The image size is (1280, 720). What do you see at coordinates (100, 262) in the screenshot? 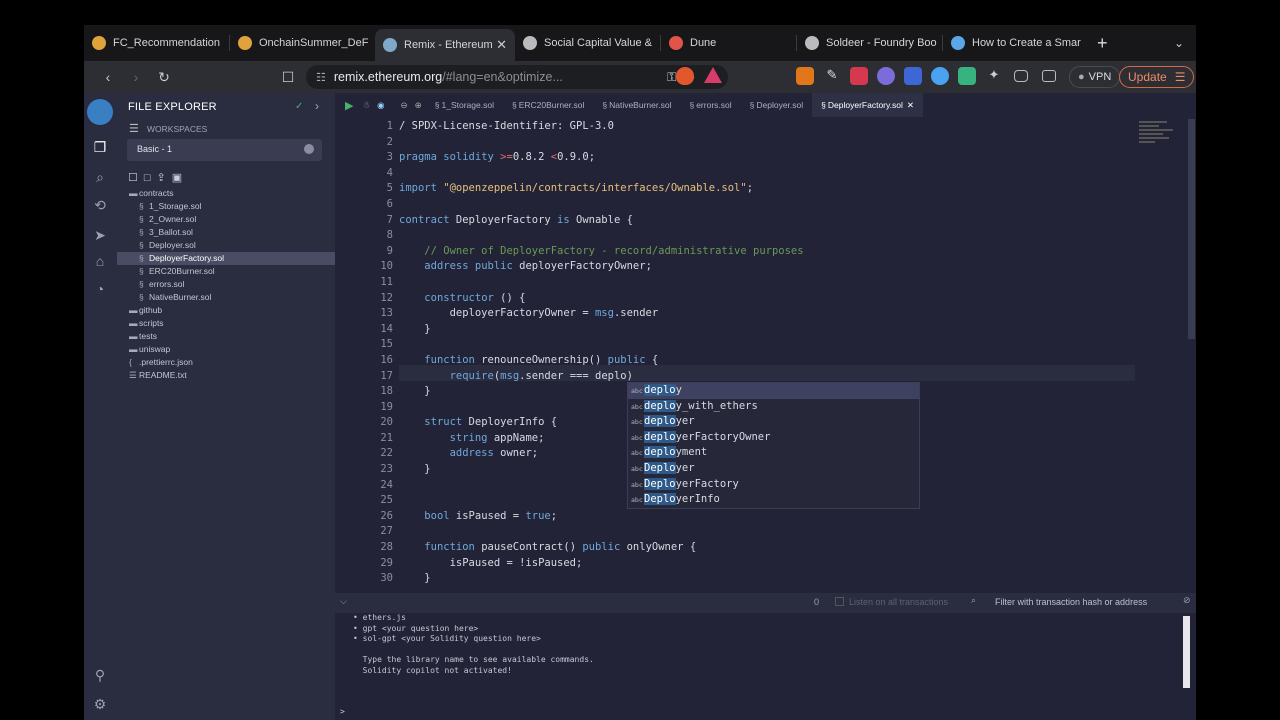
I see `learneth-icon: ⌂` at bounding box center [100, 262].